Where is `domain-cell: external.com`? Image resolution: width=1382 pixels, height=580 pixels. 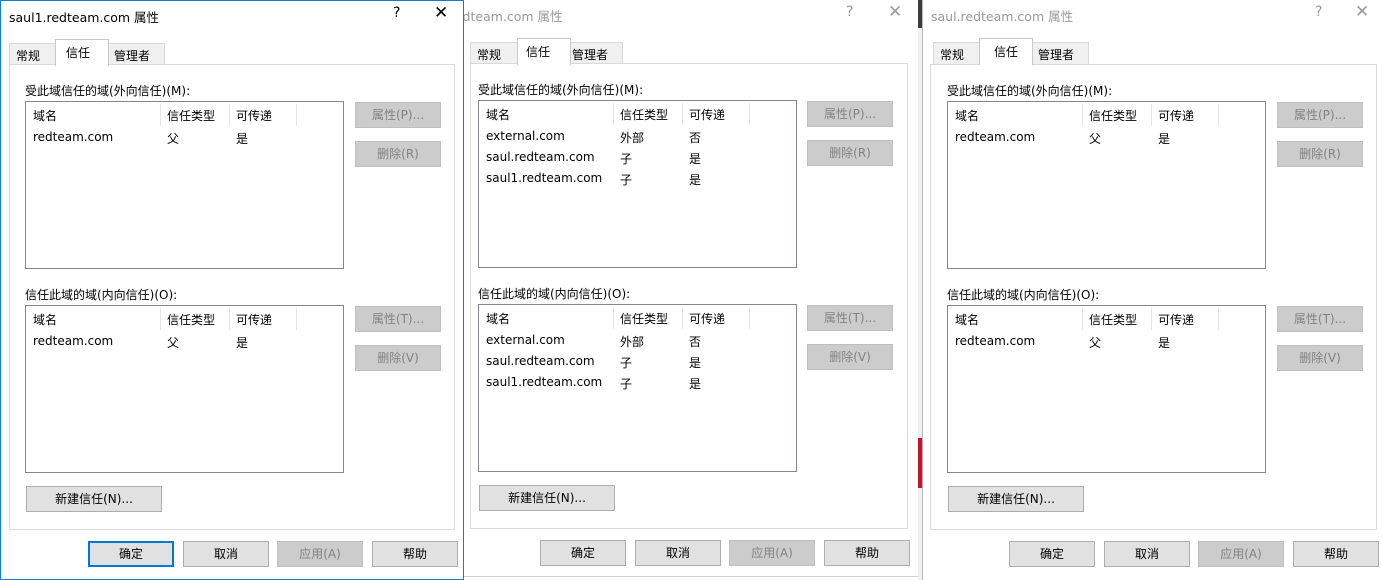 domain-cell: external.com is located at coordinates (525, 340).